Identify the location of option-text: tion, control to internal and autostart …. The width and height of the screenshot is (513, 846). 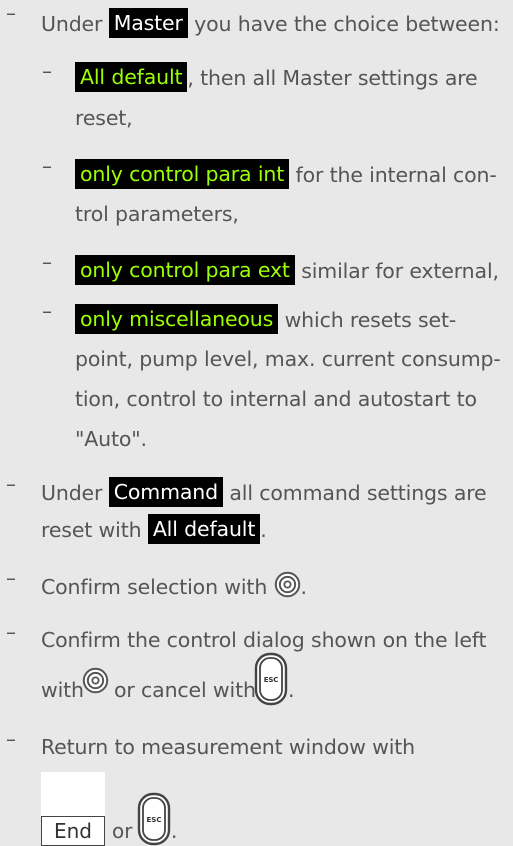
(276, 399).